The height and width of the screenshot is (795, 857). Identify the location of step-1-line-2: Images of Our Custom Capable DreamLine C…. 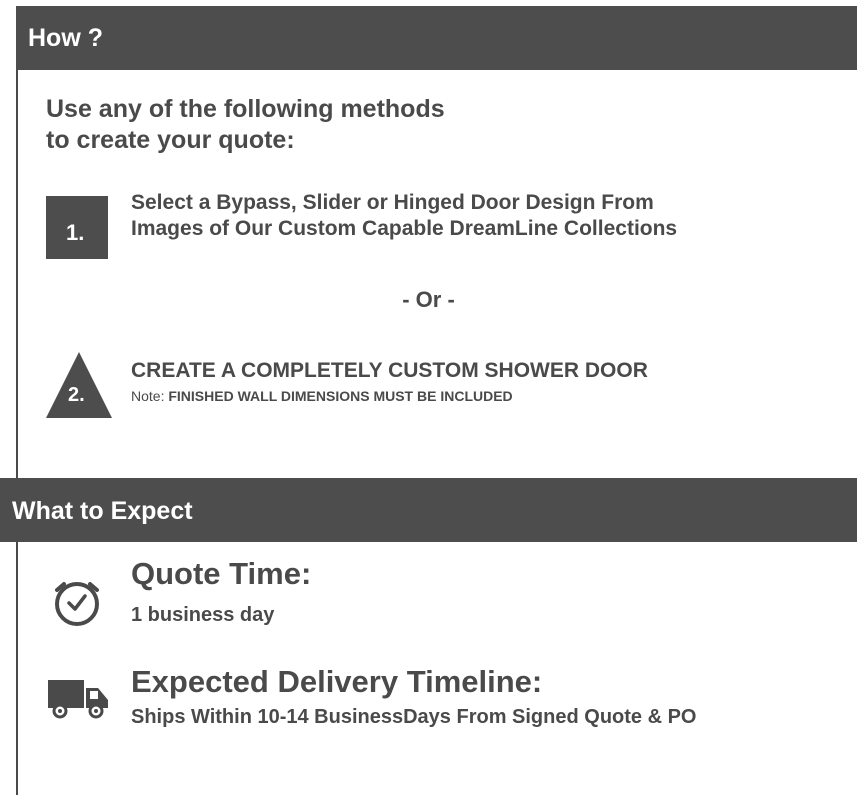
(404, 228).